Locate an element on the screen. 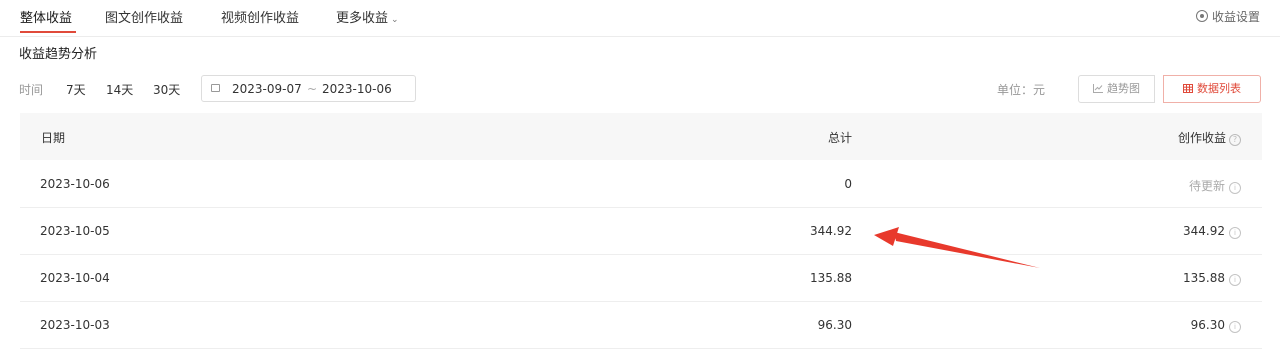 This screenshot has height=351, width=1280. table-row: 2023-10-04 135.88 135.88 i is located at coordinates (641, 278).